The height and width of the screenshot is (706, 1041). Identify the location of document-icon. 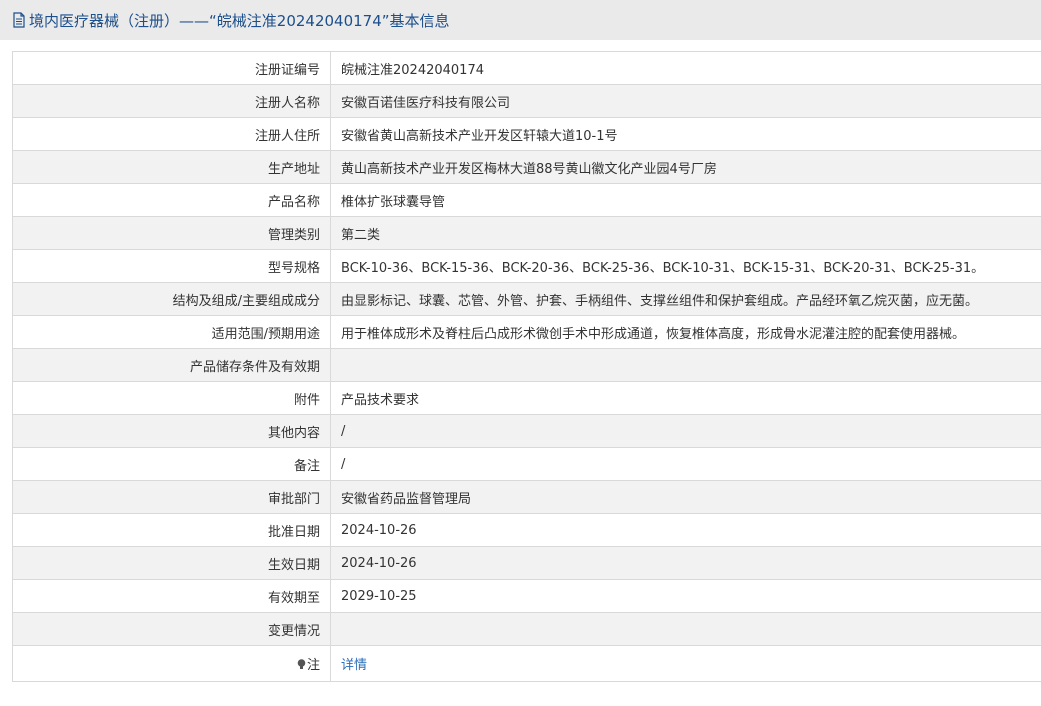
(19, 20).